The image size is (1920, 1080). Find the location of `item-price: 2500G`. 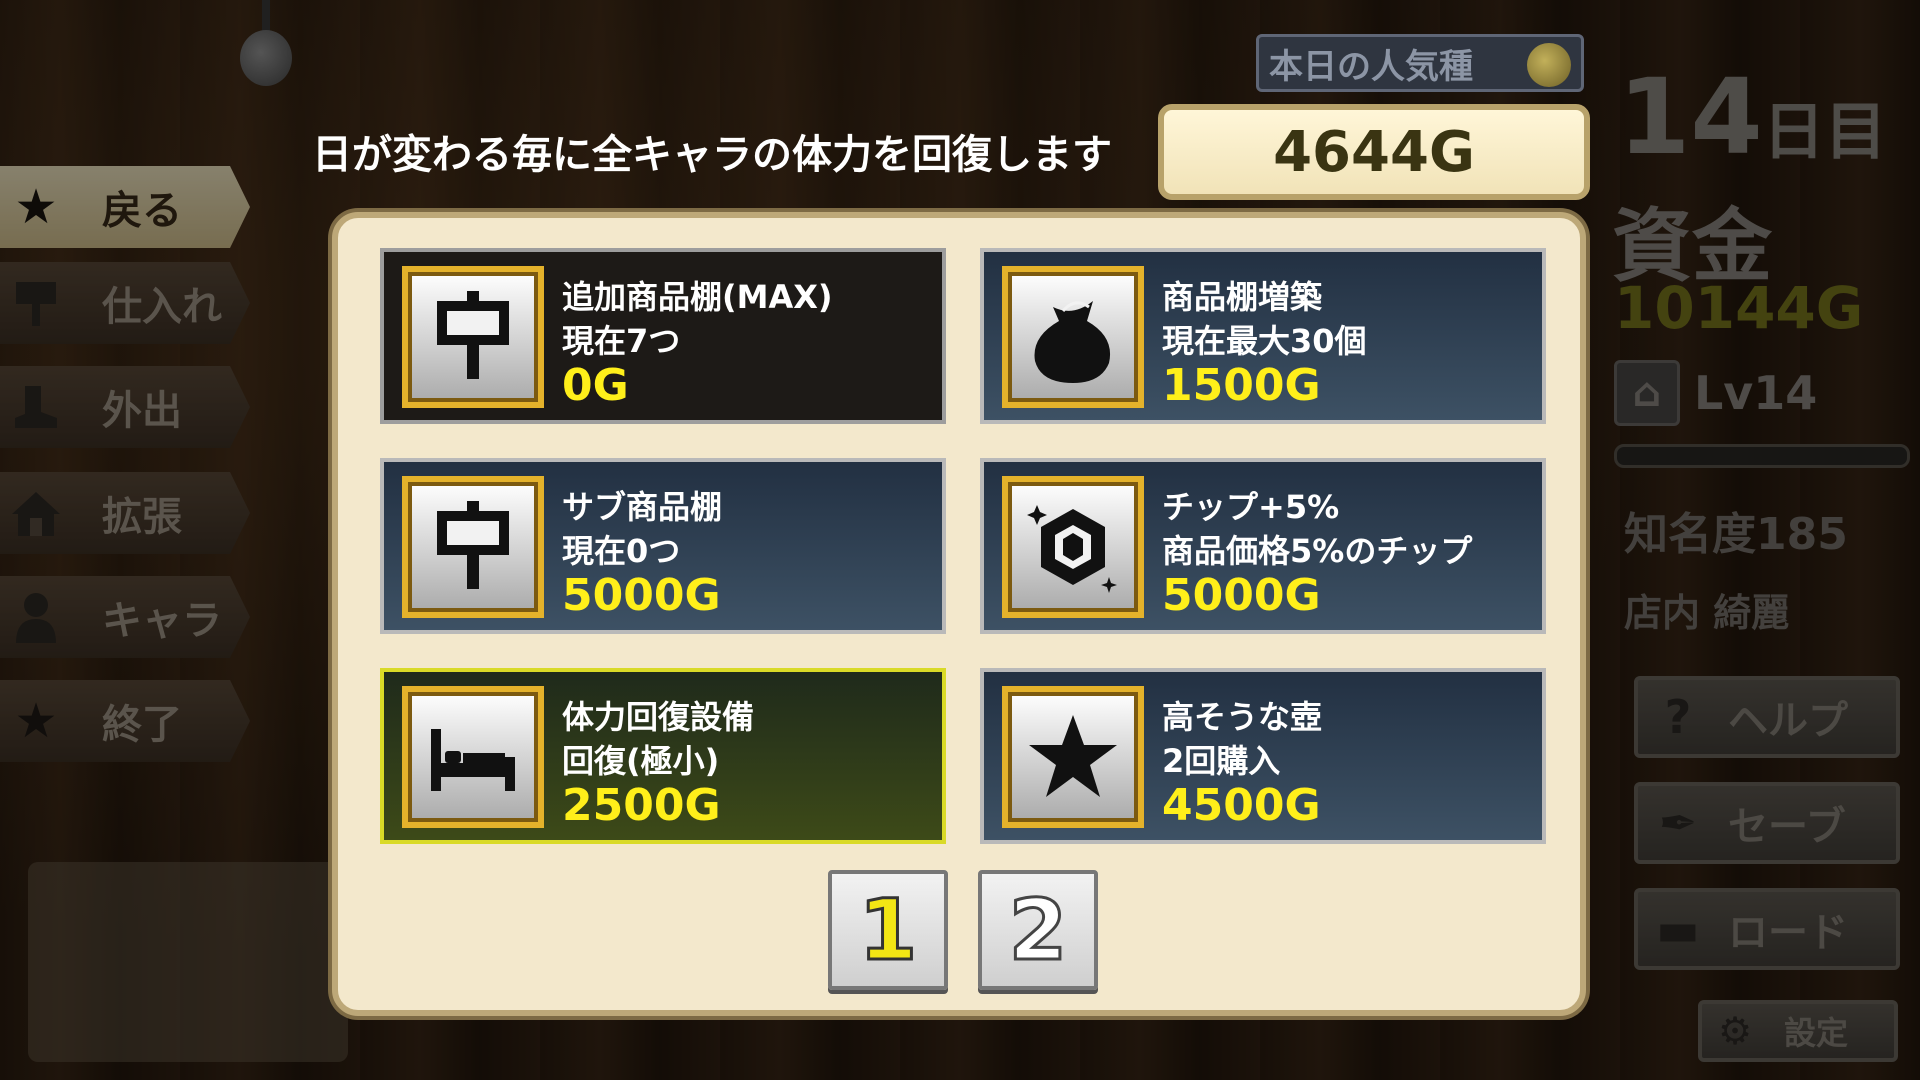

item-price: 2500G is located at coordinates (641, 805).